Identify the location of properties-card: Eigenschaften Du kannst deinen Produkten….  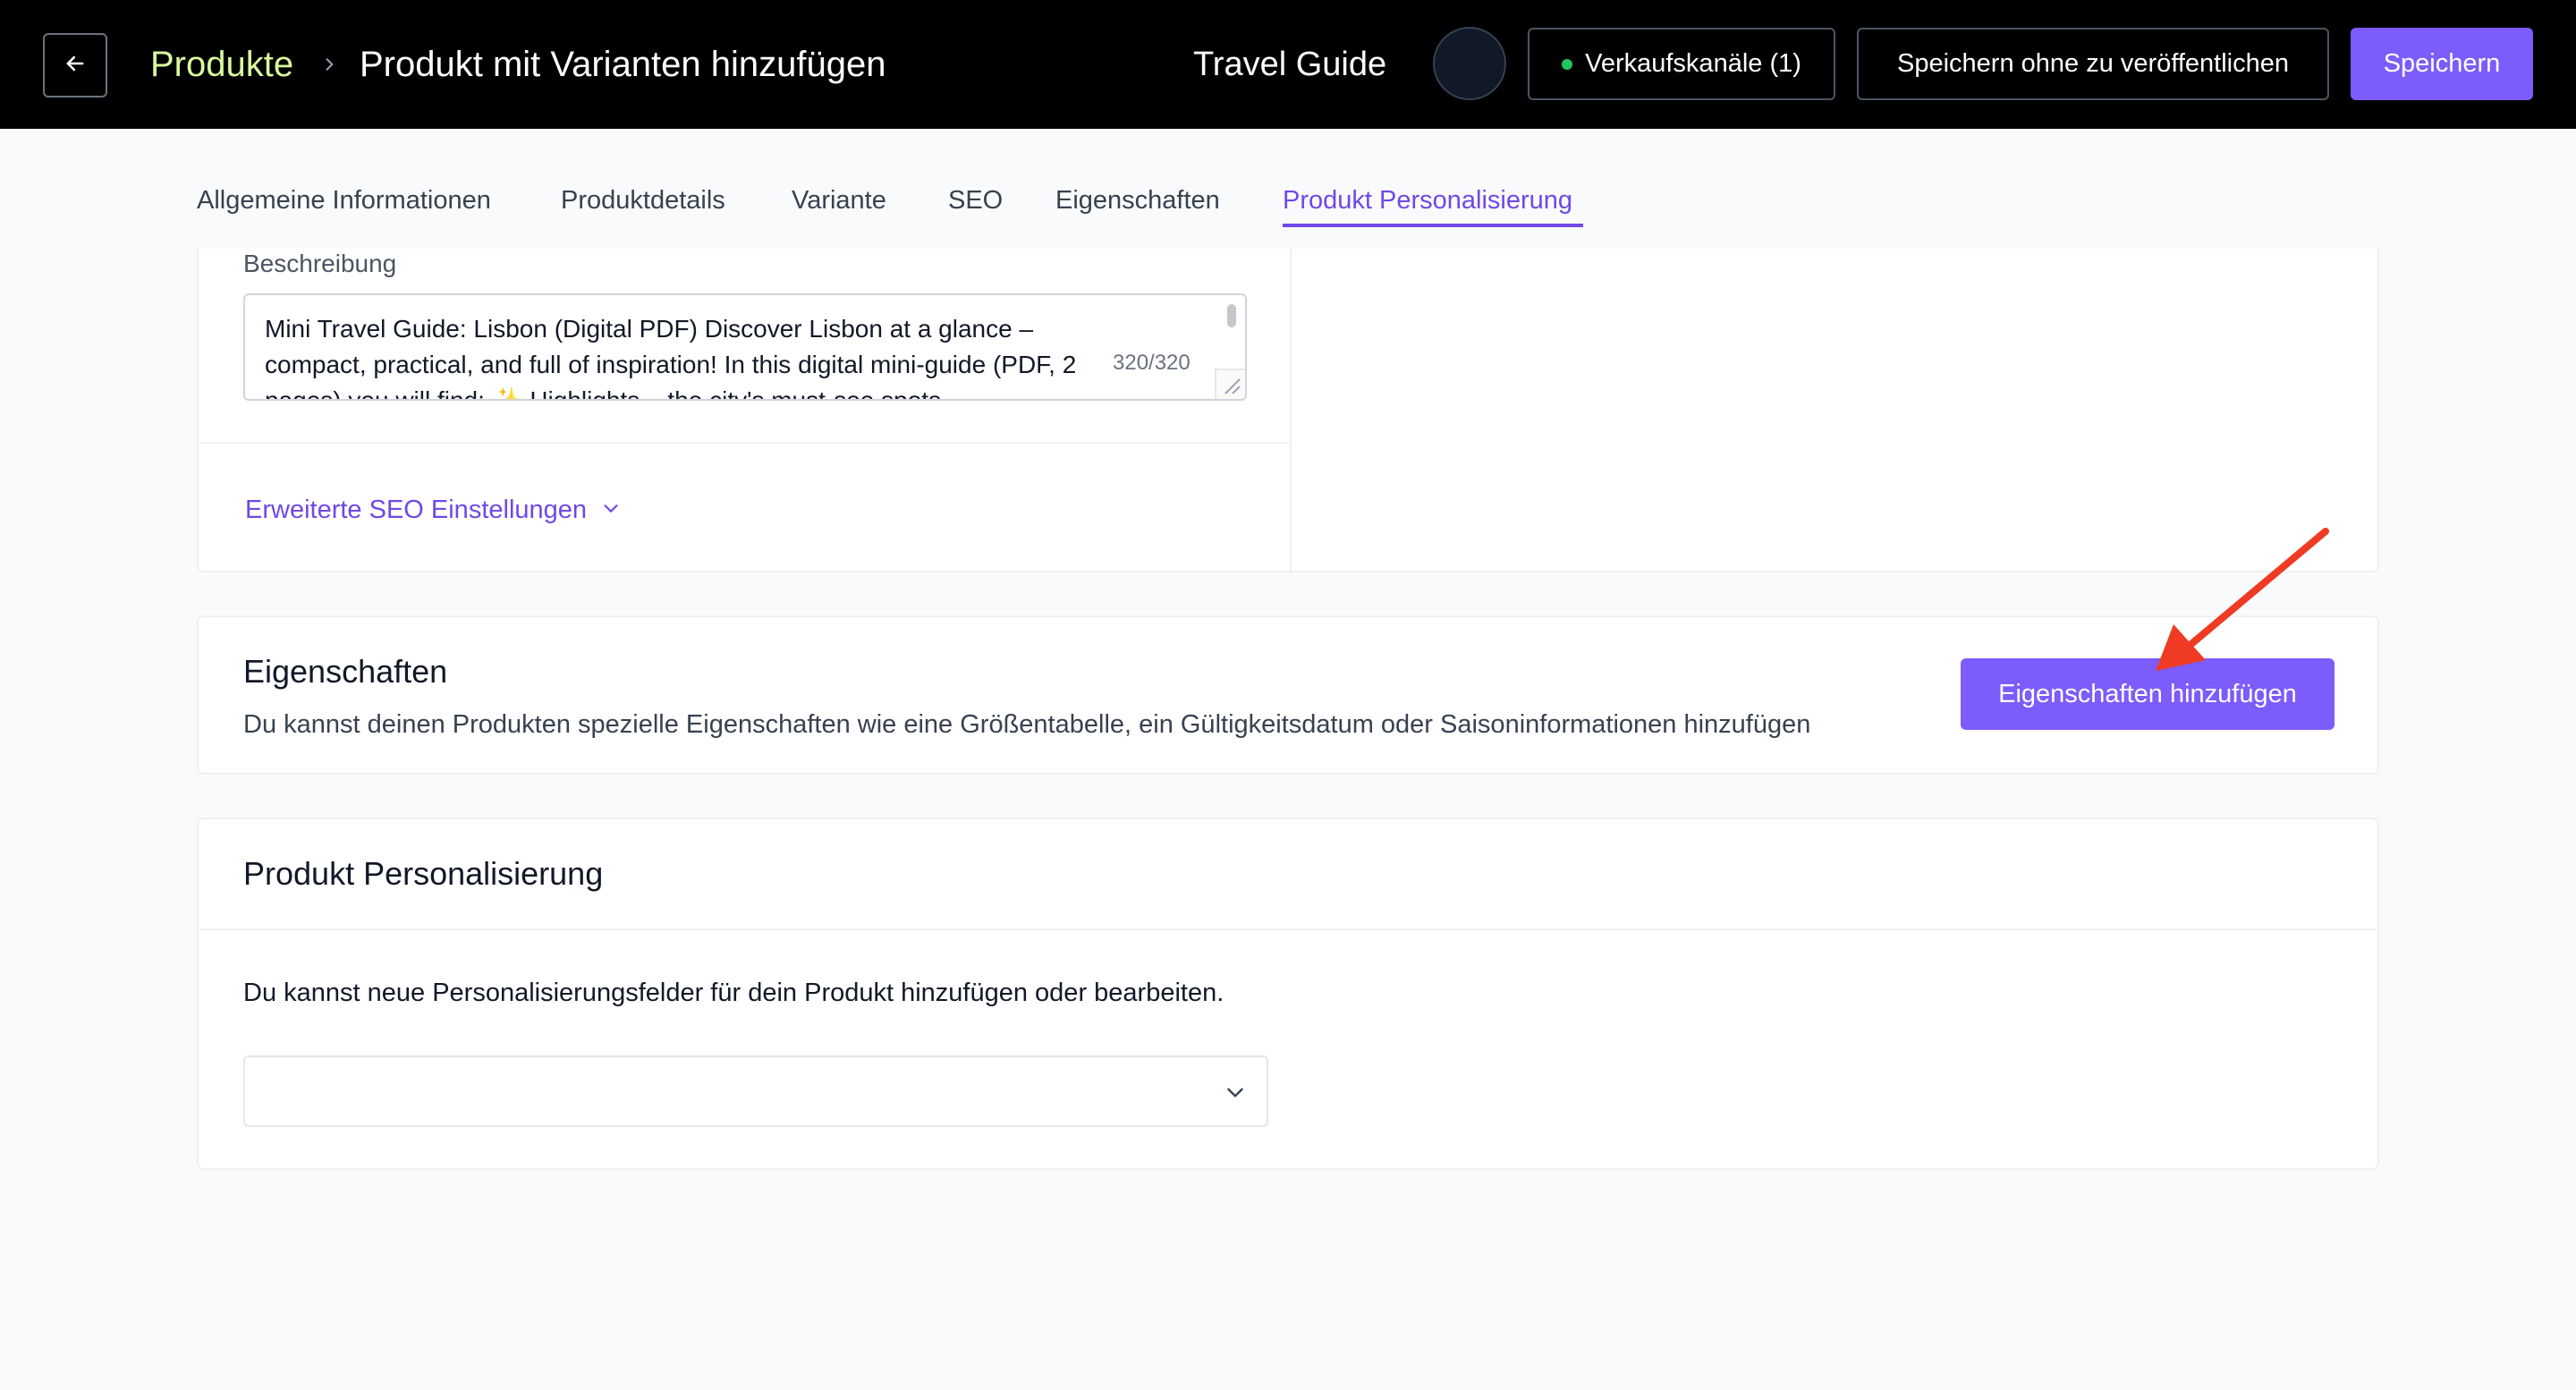
(1288, 695).